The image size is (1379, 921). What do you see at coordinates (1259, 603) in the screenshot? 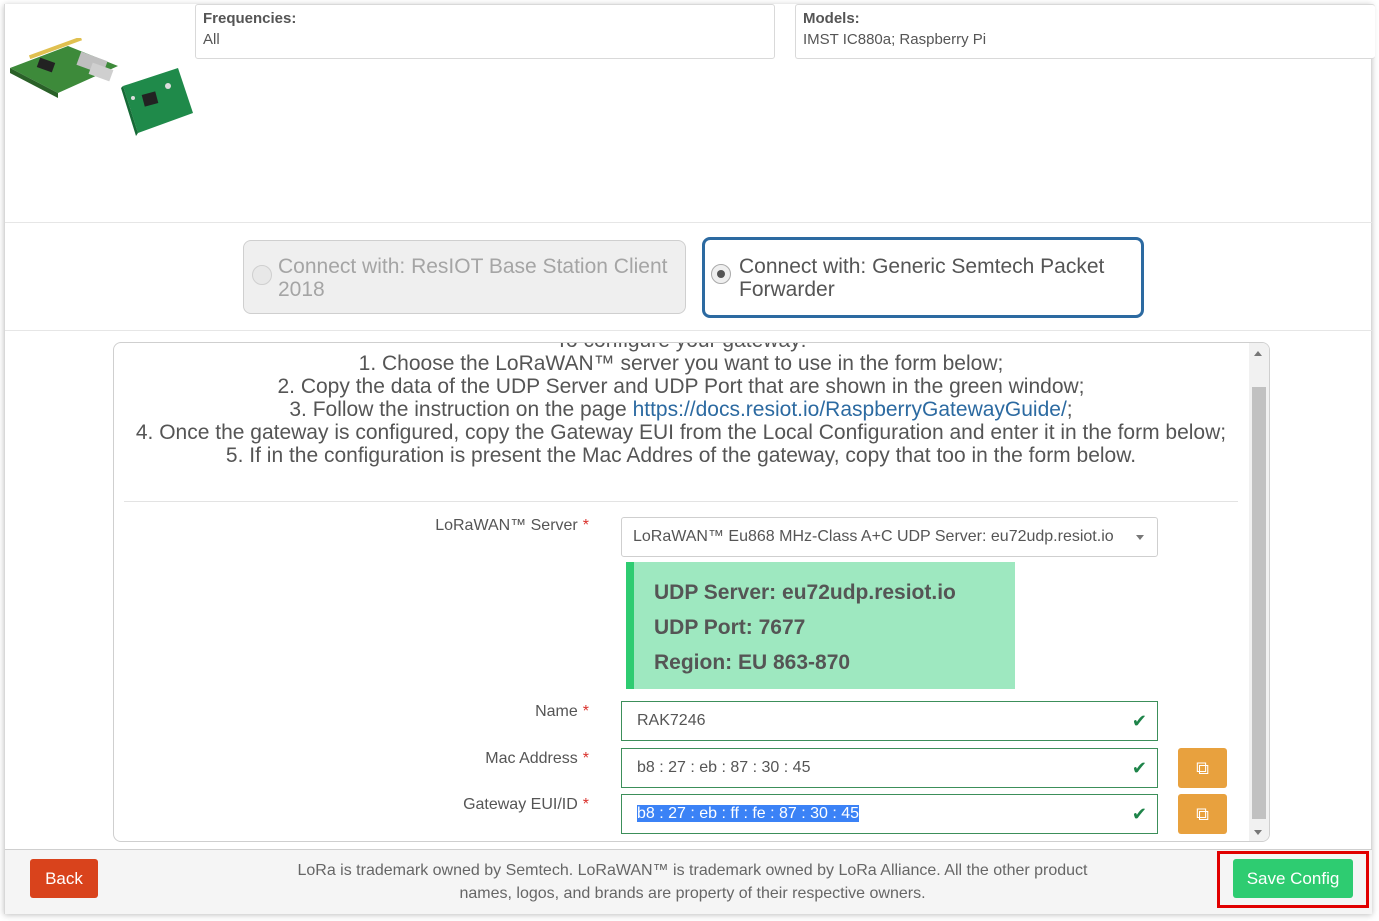
I see `scrollbar-thumb` at bounding box center [1259, 603].